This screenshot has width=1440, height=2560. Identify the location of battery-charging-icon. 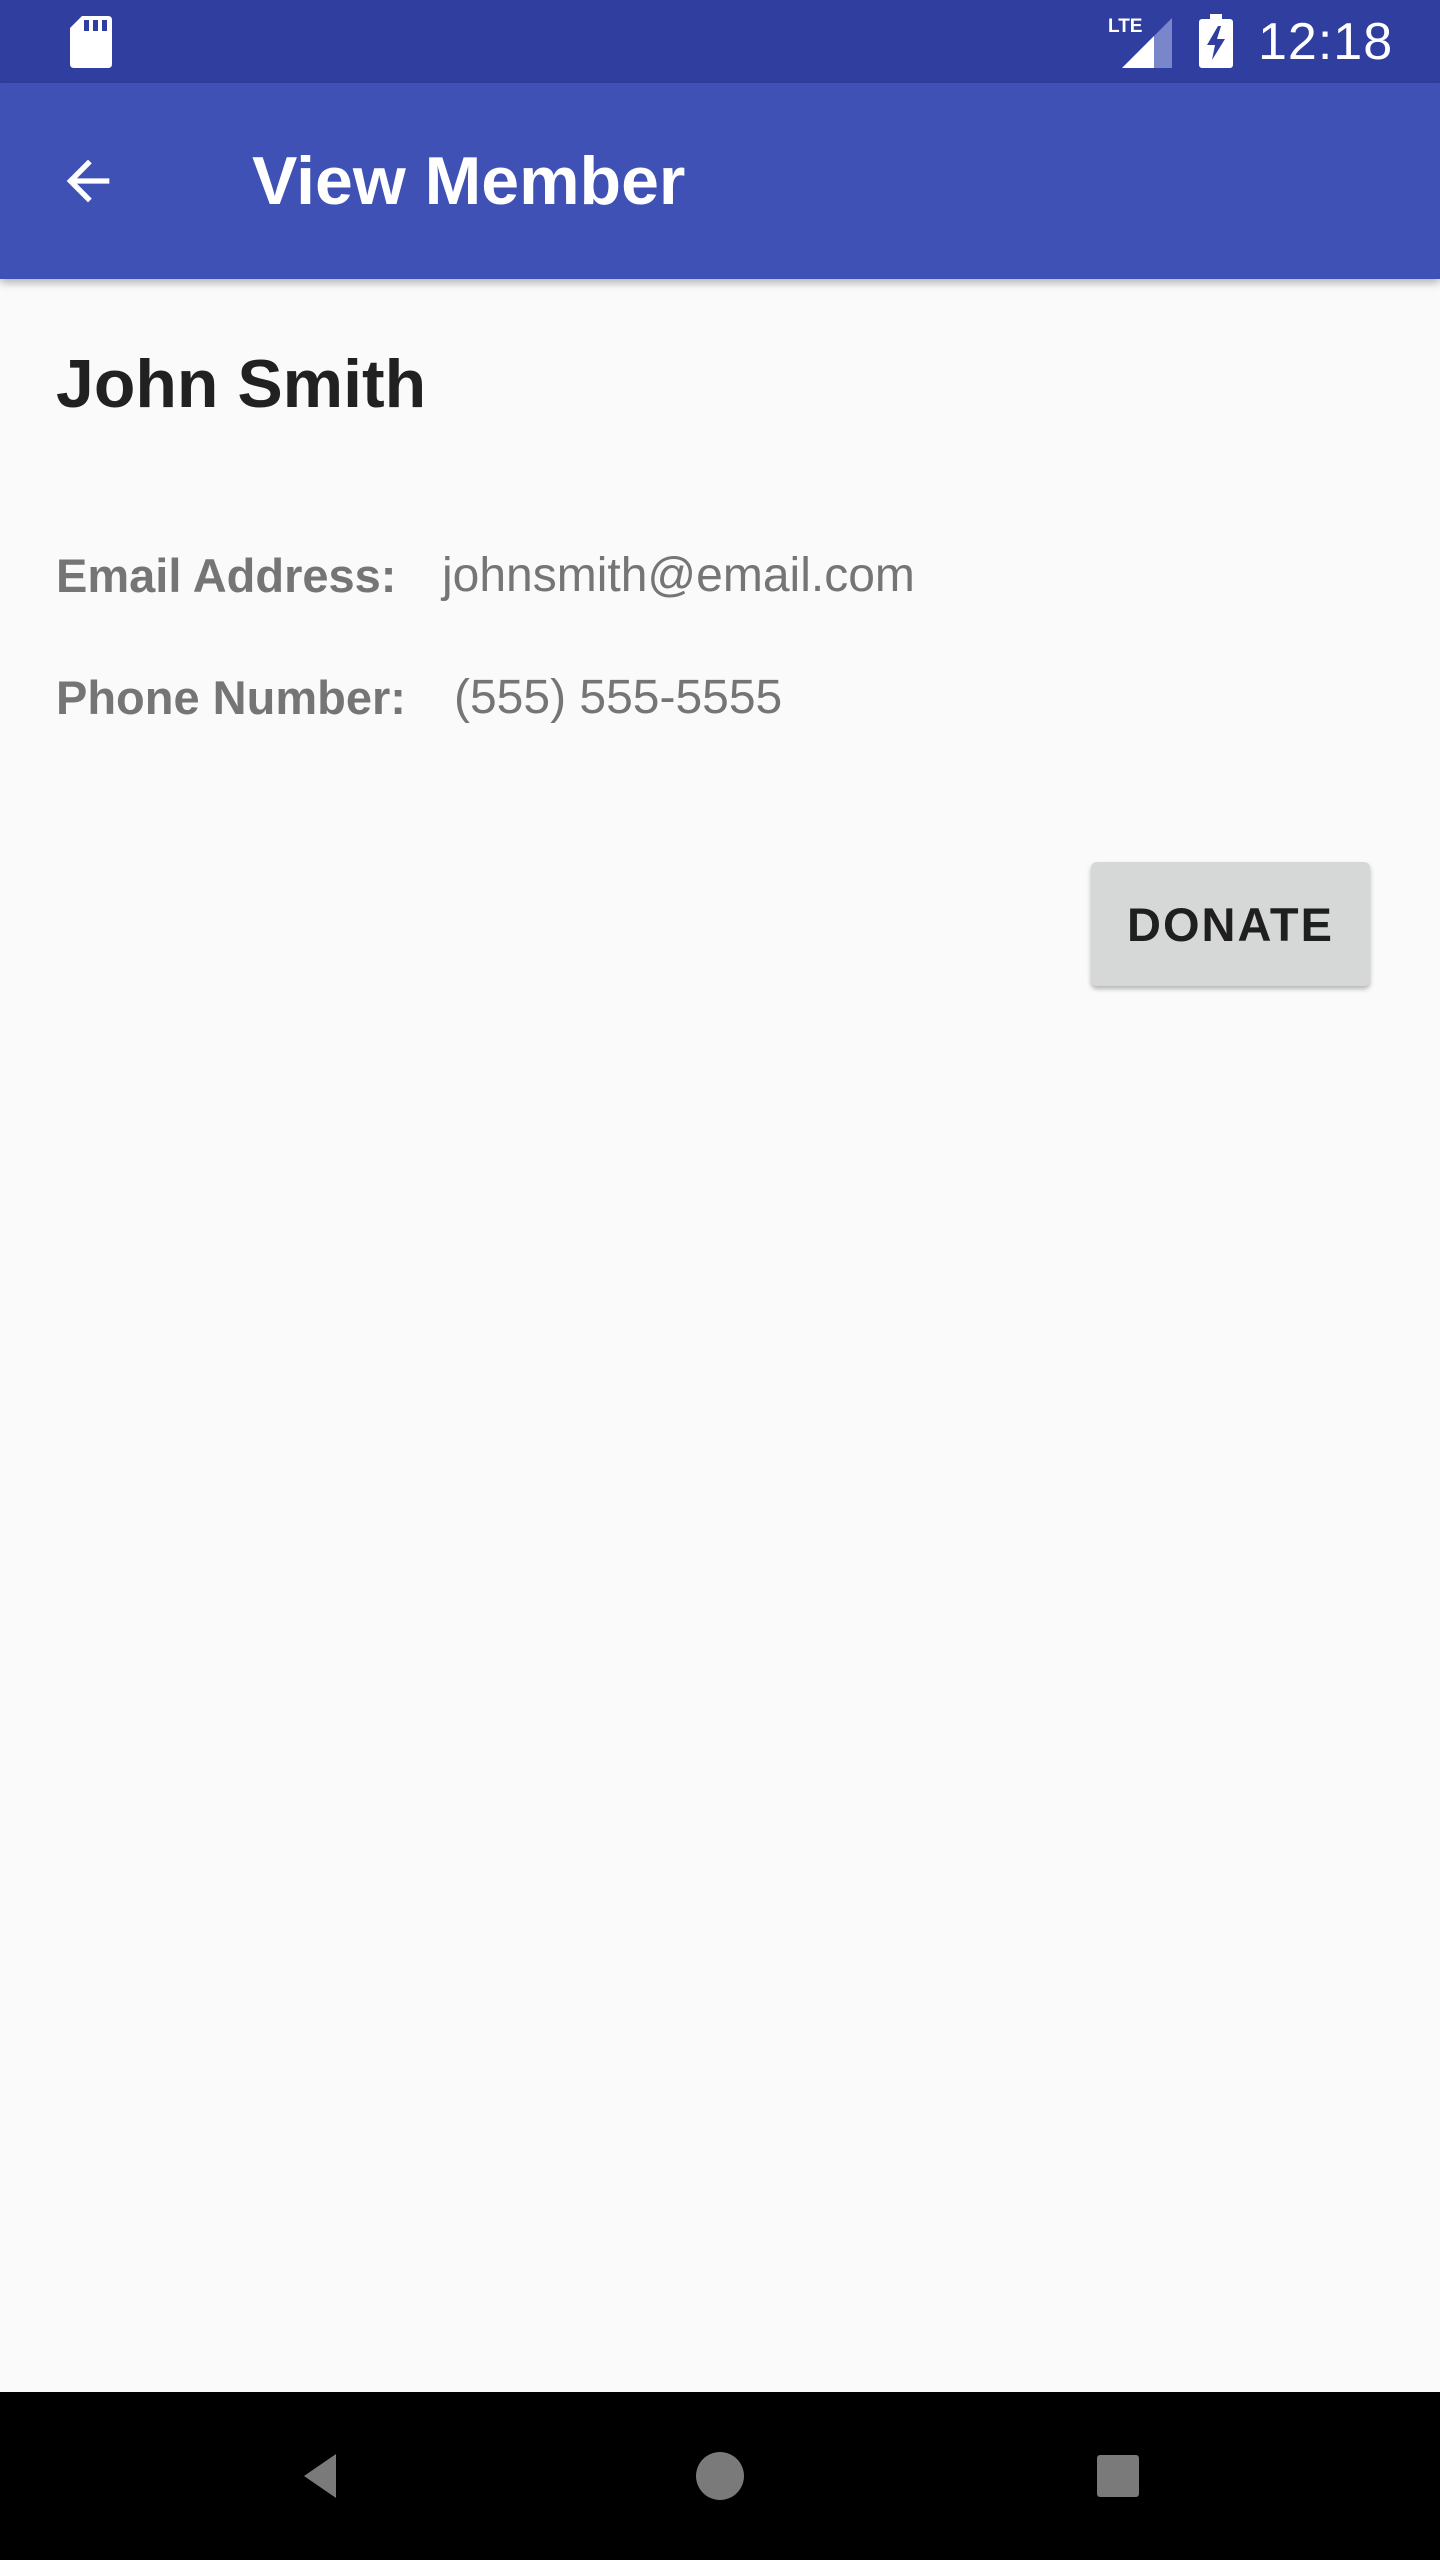
(1216, 41).